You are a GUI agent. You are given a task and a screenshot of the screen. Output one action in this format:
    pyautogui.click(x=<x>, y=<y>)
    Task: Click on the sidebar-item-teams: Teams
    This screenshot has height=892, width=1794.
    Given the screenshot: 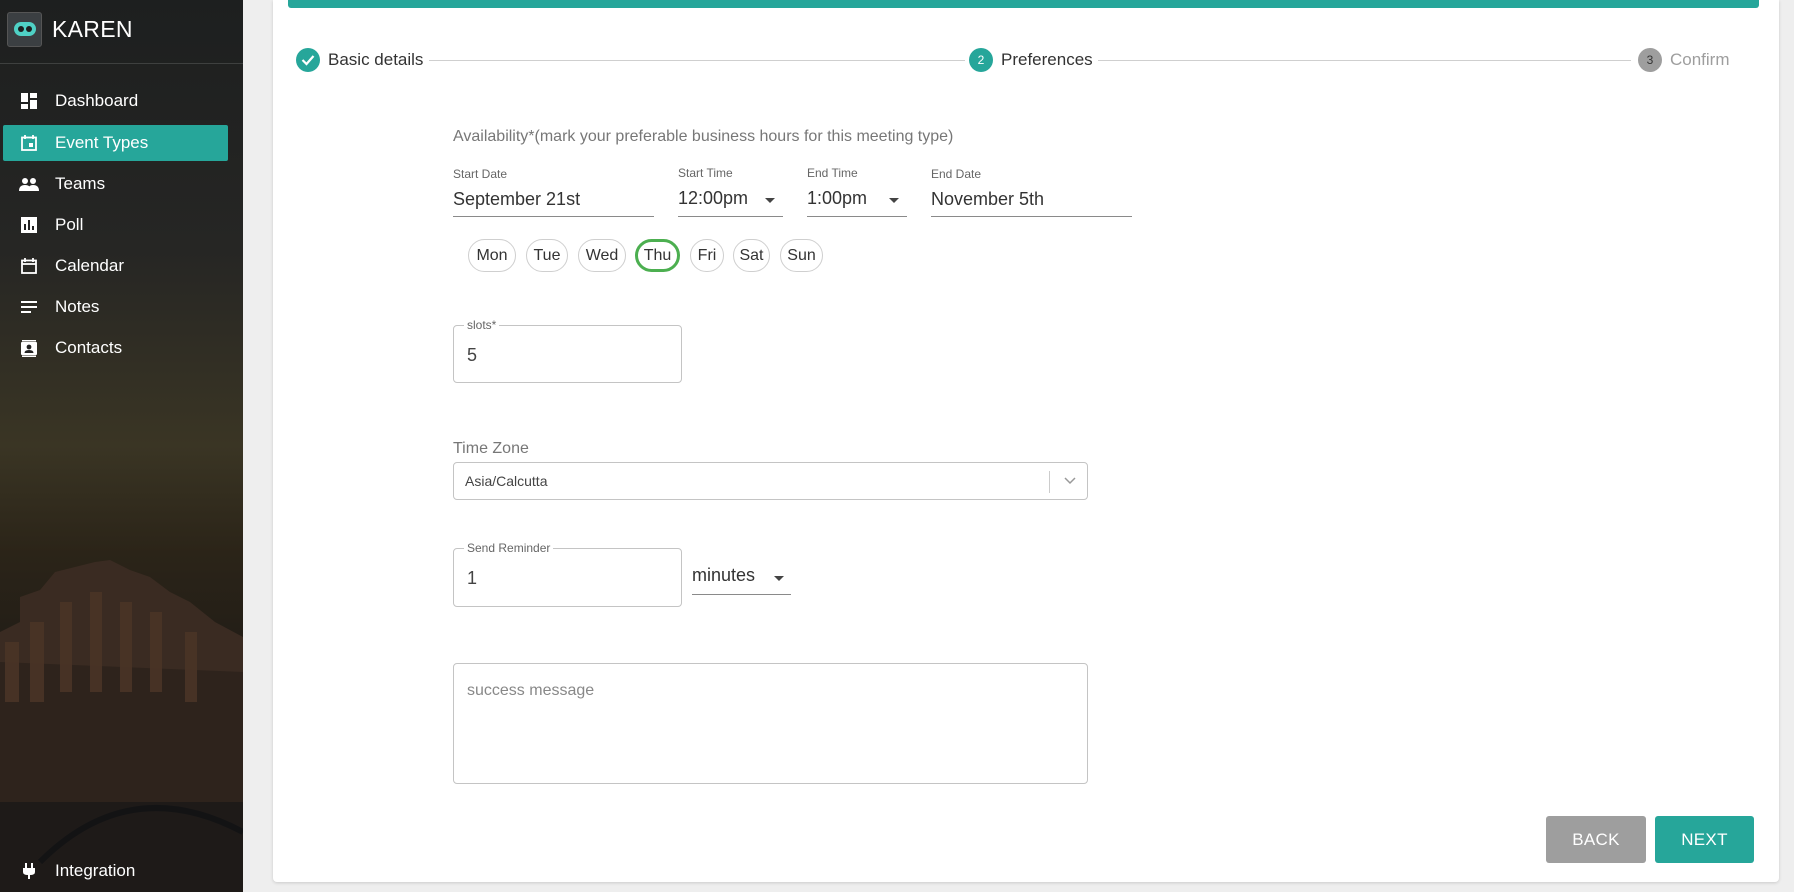 What is the action you would take?
    pyautogui.click(x=115, y=184)
    